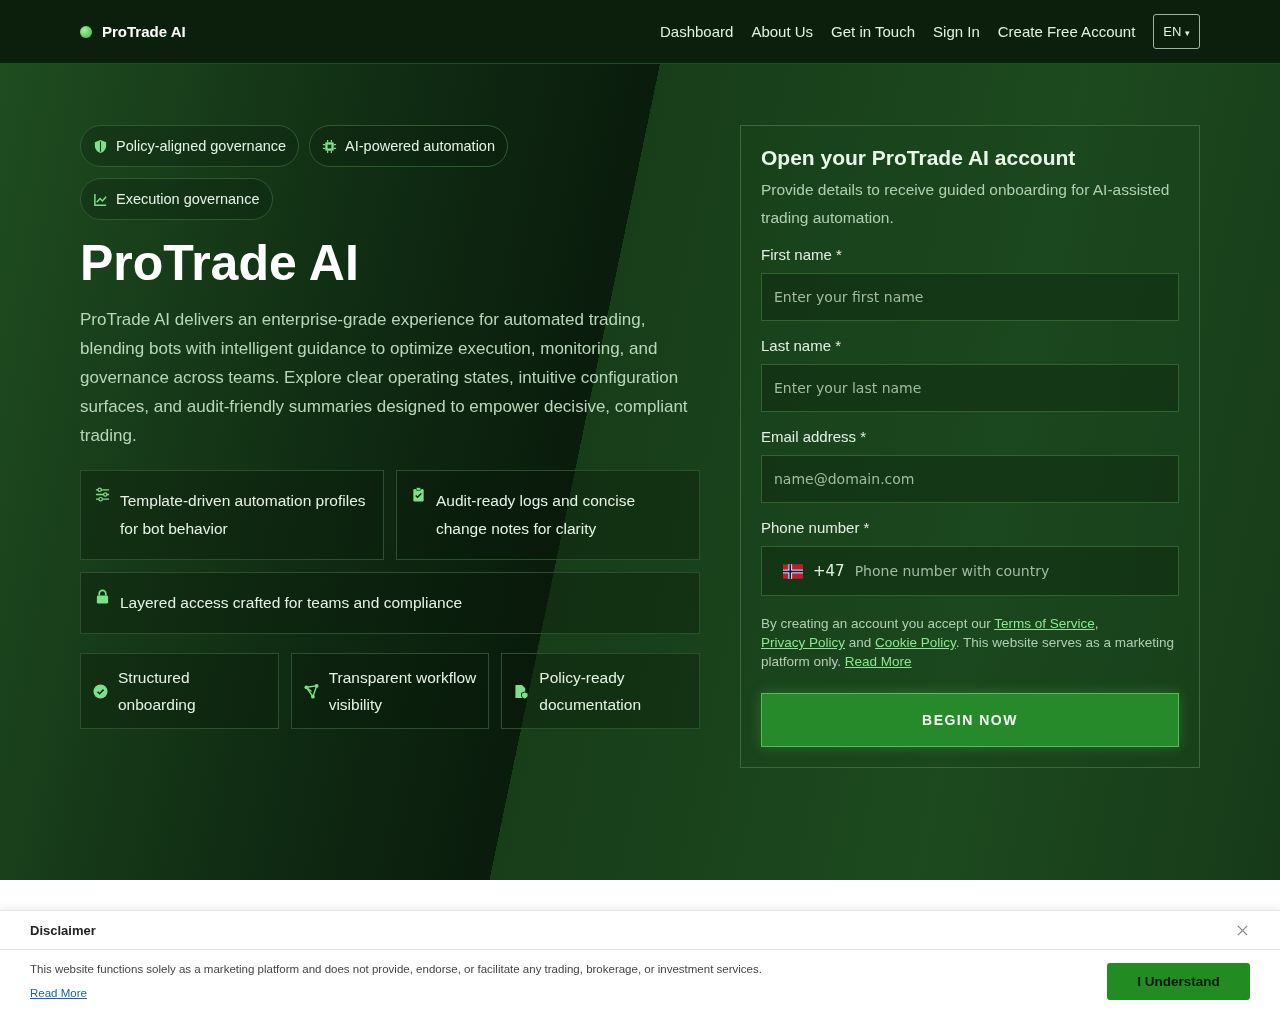 This screenshot has width=1280, height=1024. I want to click on understand-button: I Understand, so click(1178, 981).